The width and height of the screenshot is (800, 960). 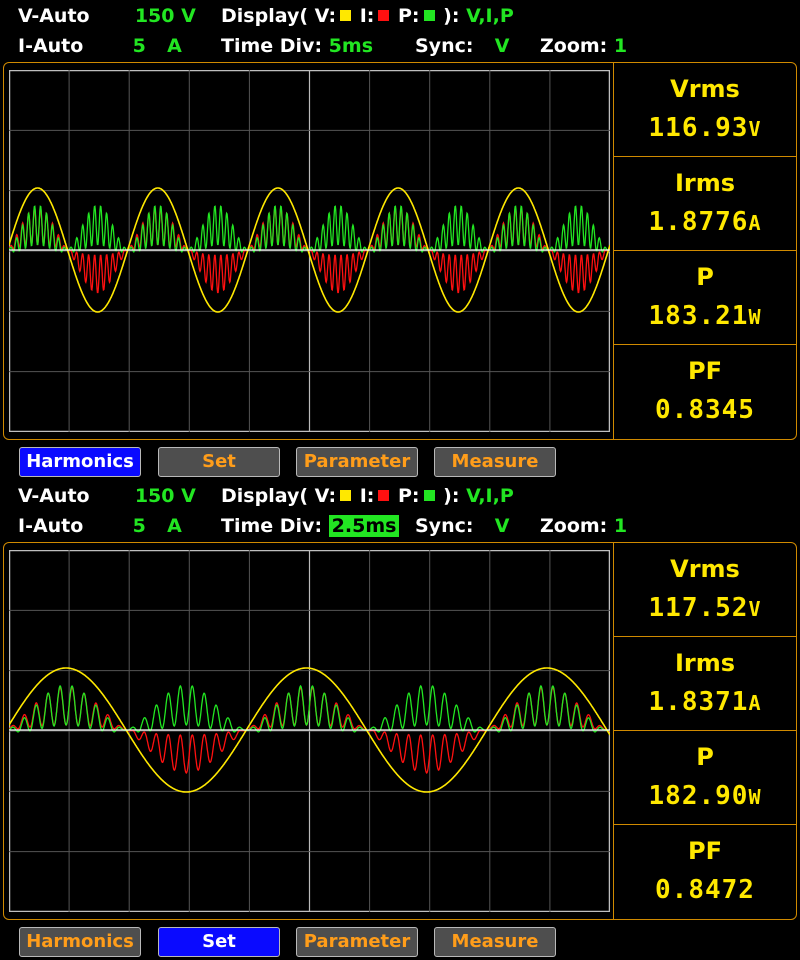 I want to click on measurement-value: 182.90W, so click(x=705, y=796).